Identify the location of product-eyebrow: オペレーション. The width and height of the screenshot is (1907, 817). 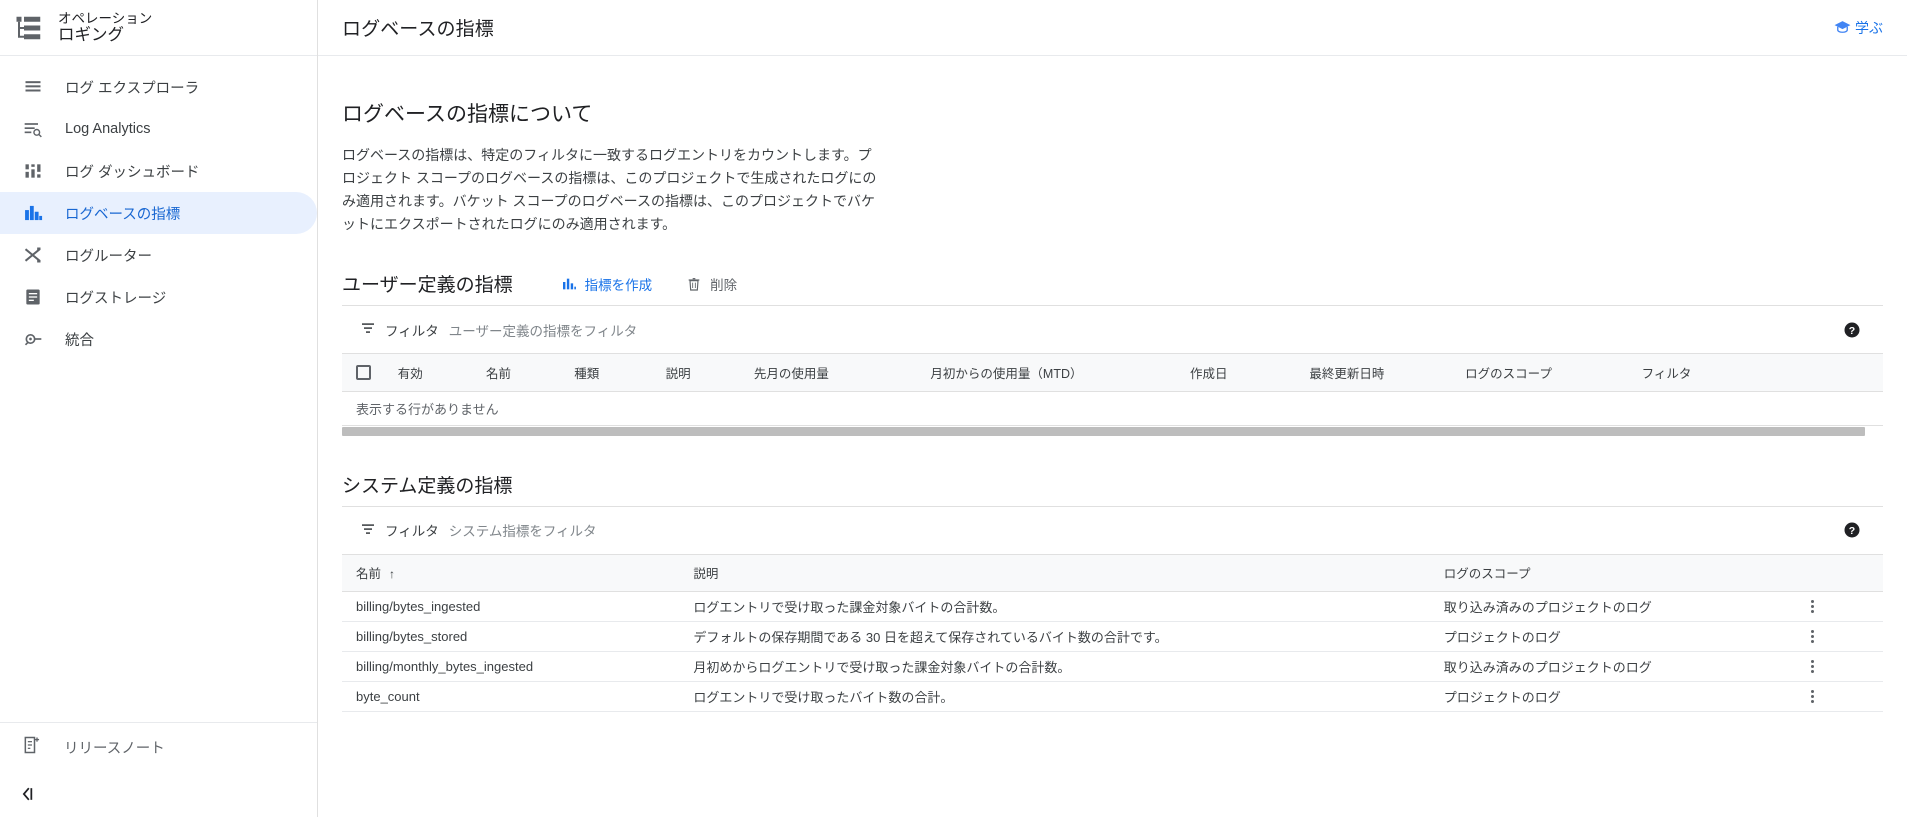
(105, 18).